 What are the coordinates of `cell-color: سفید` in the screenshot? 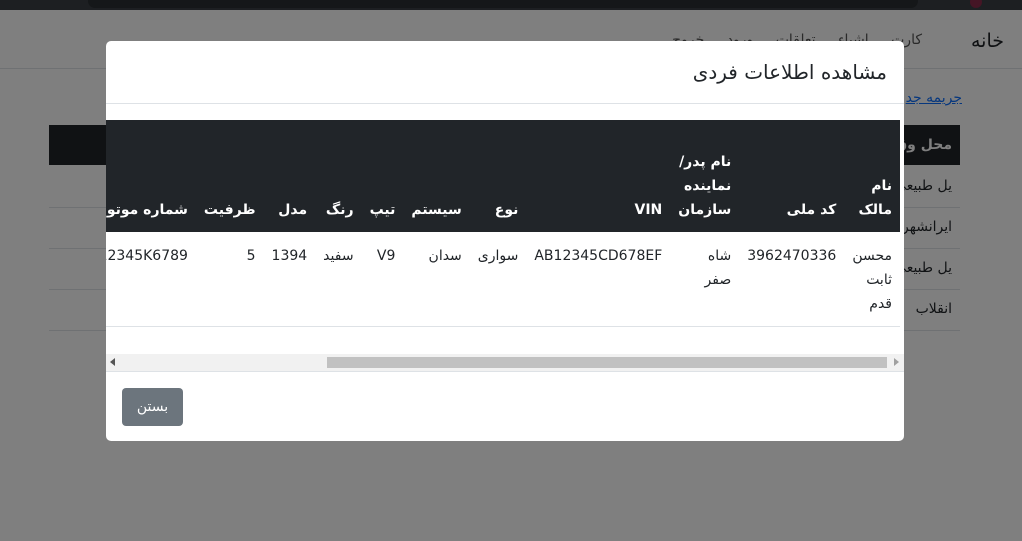 It's located at (338, 279).